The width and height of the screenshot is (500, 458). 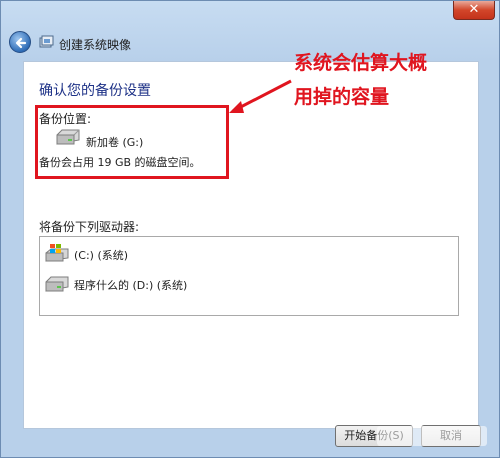 I want to click on drive-list: (C:) (系统) 程序什么的 (D:) (系统), so click(x=249, y=276).